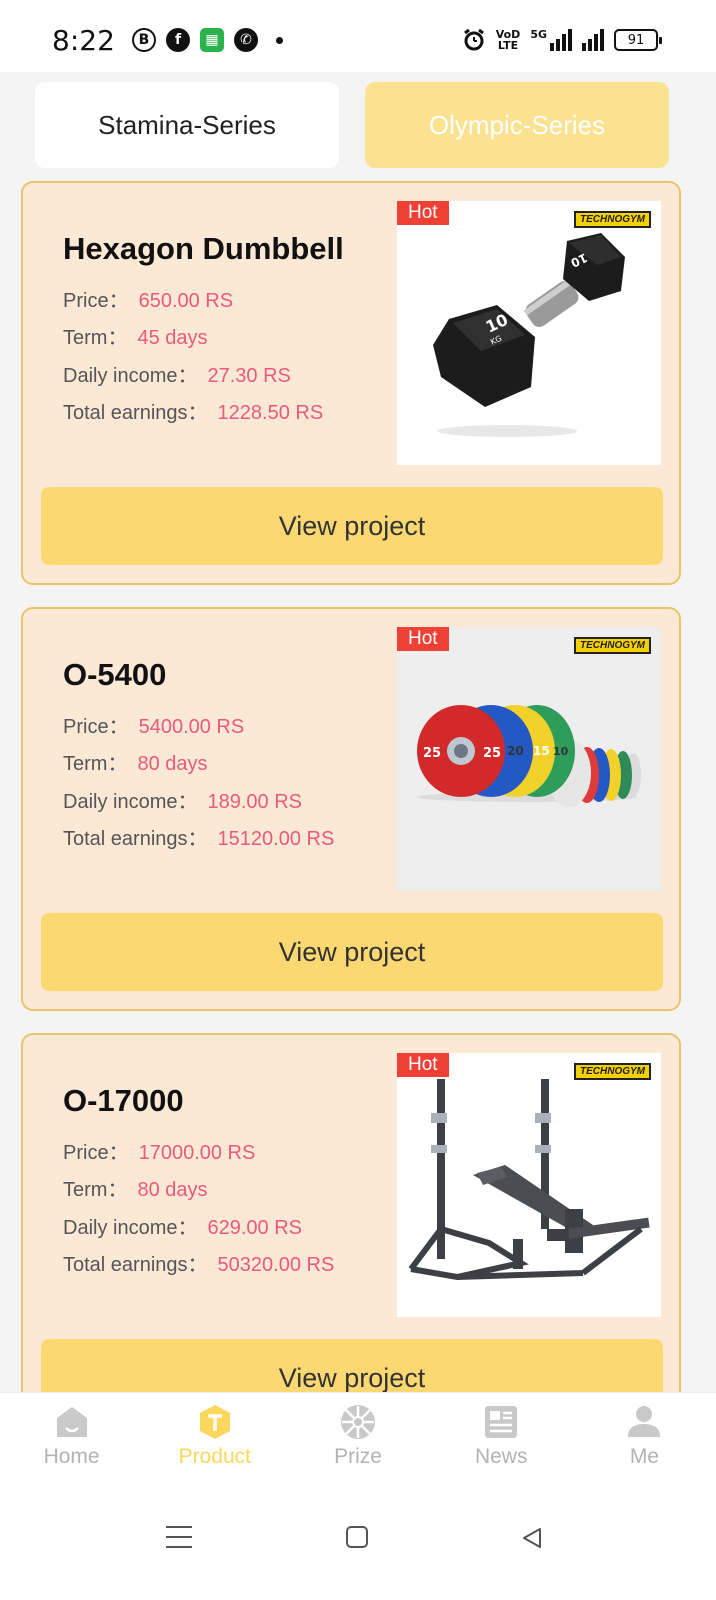  What do you see at coordinates (159, 1153) in the screenshot?
I see `price-row: Price： 17000.00 RS` at bounding box center [159, 1153].